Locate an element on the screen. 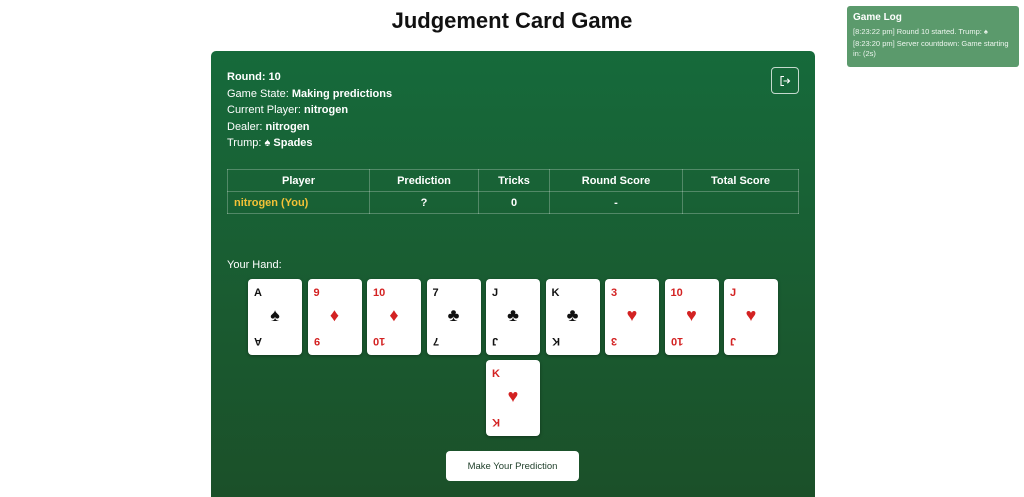 This screenshot has height=497, width=1024. hand-card: J ♣ J is located at coordinates (513, 317).